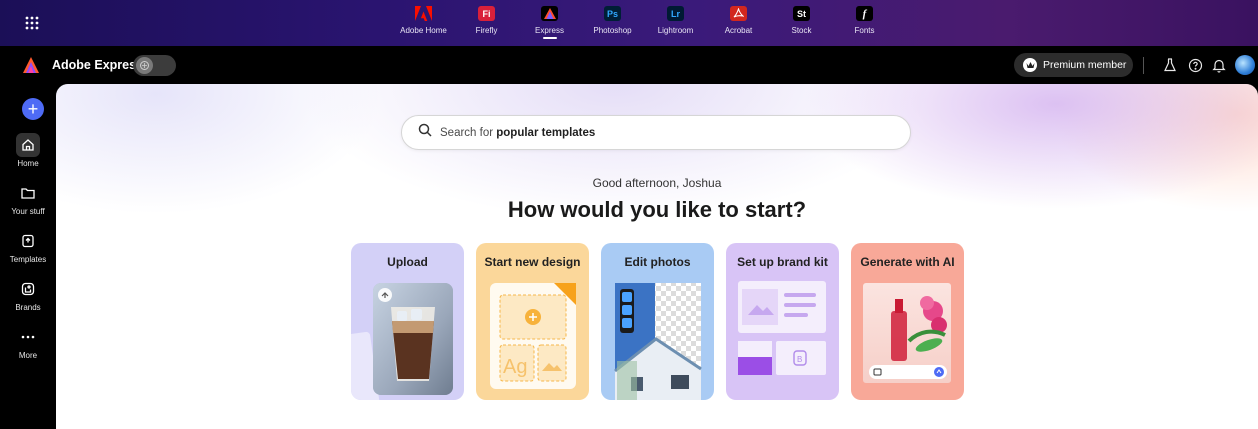 Image resolution: width=1258 pixels, height=429 pixels. I want to click on active-app-underline, so click(549, 38).